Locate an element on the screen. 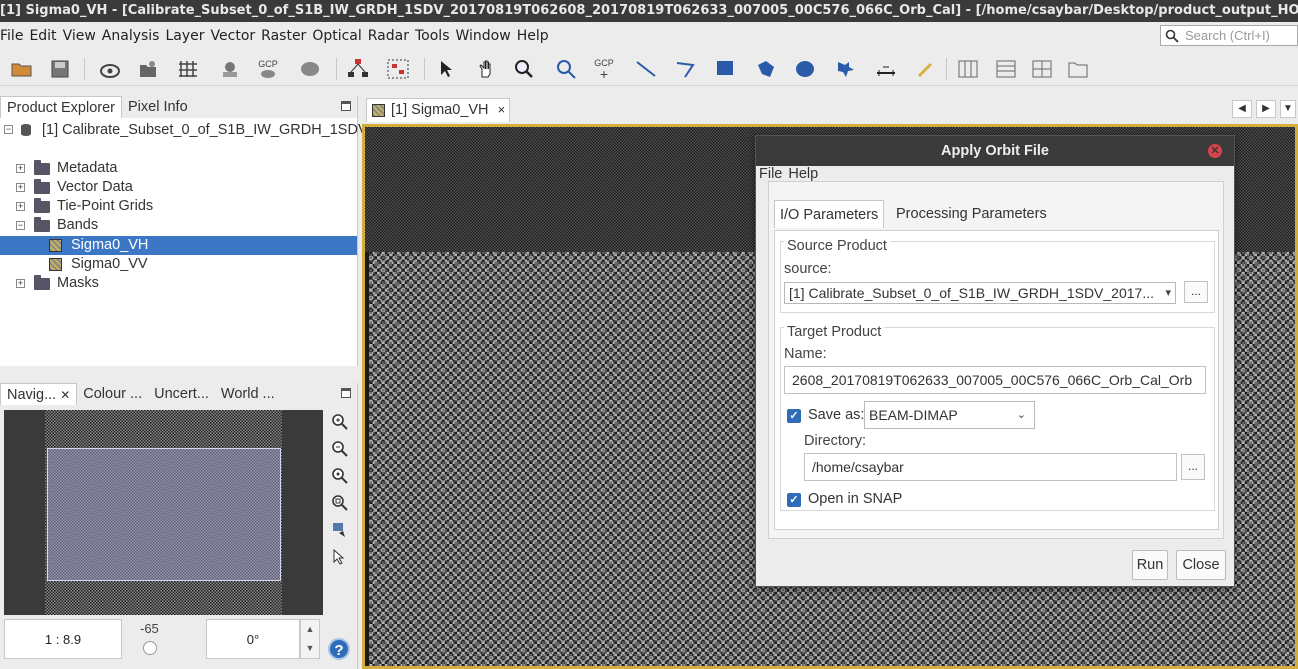 This screenshot has height=669, width=1298. chevron-left-icon: ◀ is located at coordinates (1242, 109).